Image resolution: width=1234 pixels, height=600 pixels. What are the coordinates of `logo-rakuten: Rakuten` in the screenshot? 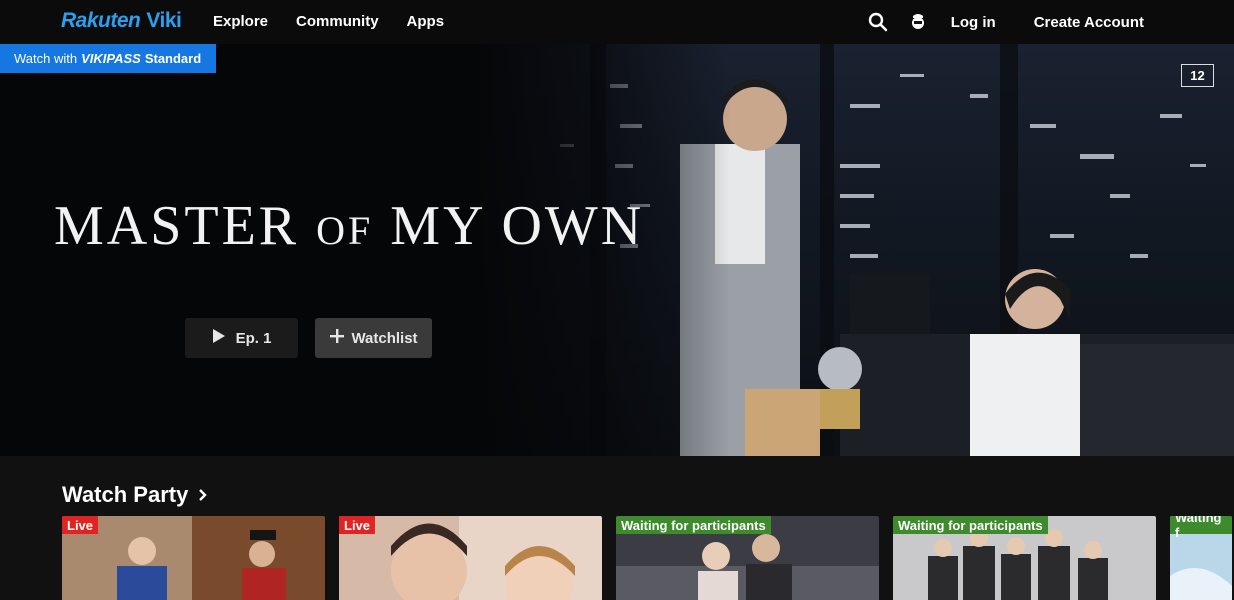 It's located at (101, 20).